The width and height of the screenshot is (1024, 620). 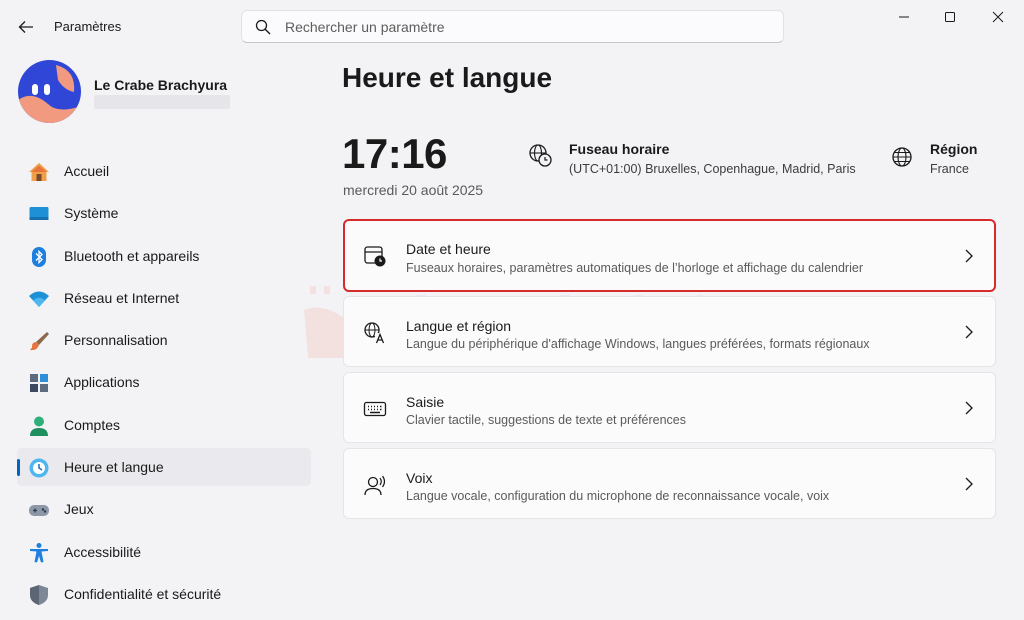 I want to click on brush-icon, so click(x=39, y=341).